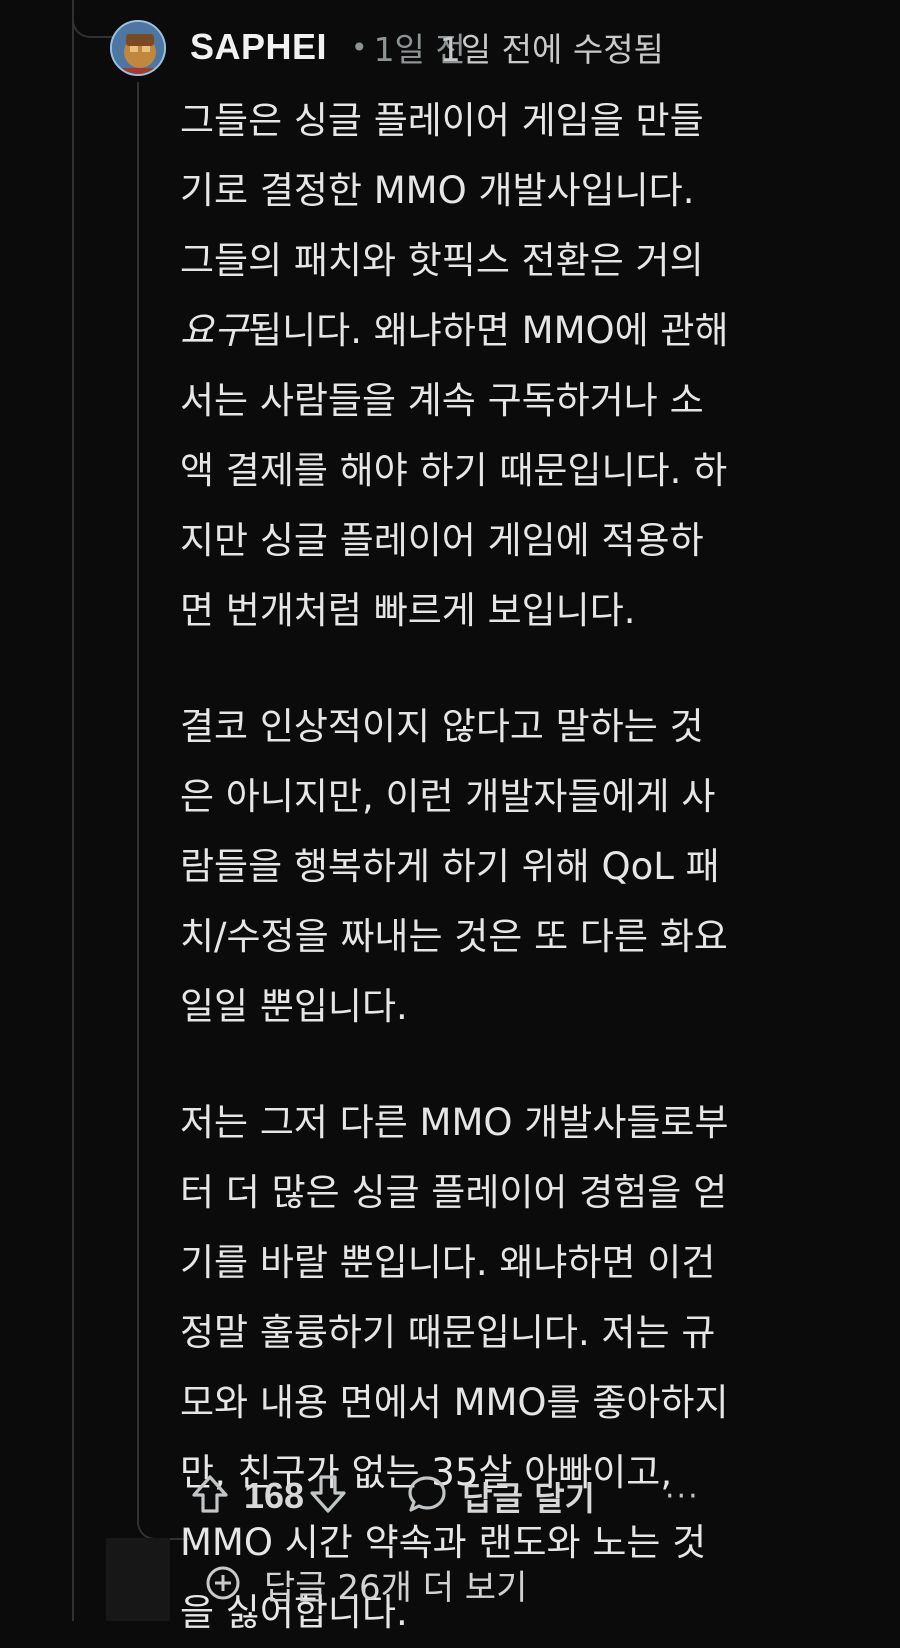  Describe the element at coordinates (274, 1495) in the screenshot. I see `vote-score: 168` at that location.